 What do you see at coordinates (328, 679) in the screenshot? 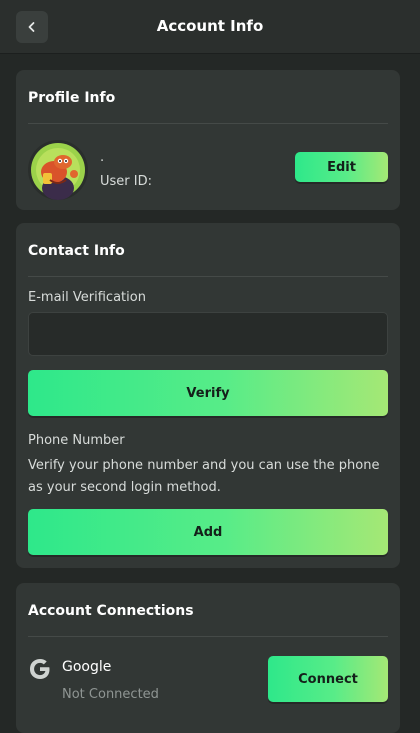
I see `google-connect-button: Connect` at bounding box center [328, 679].